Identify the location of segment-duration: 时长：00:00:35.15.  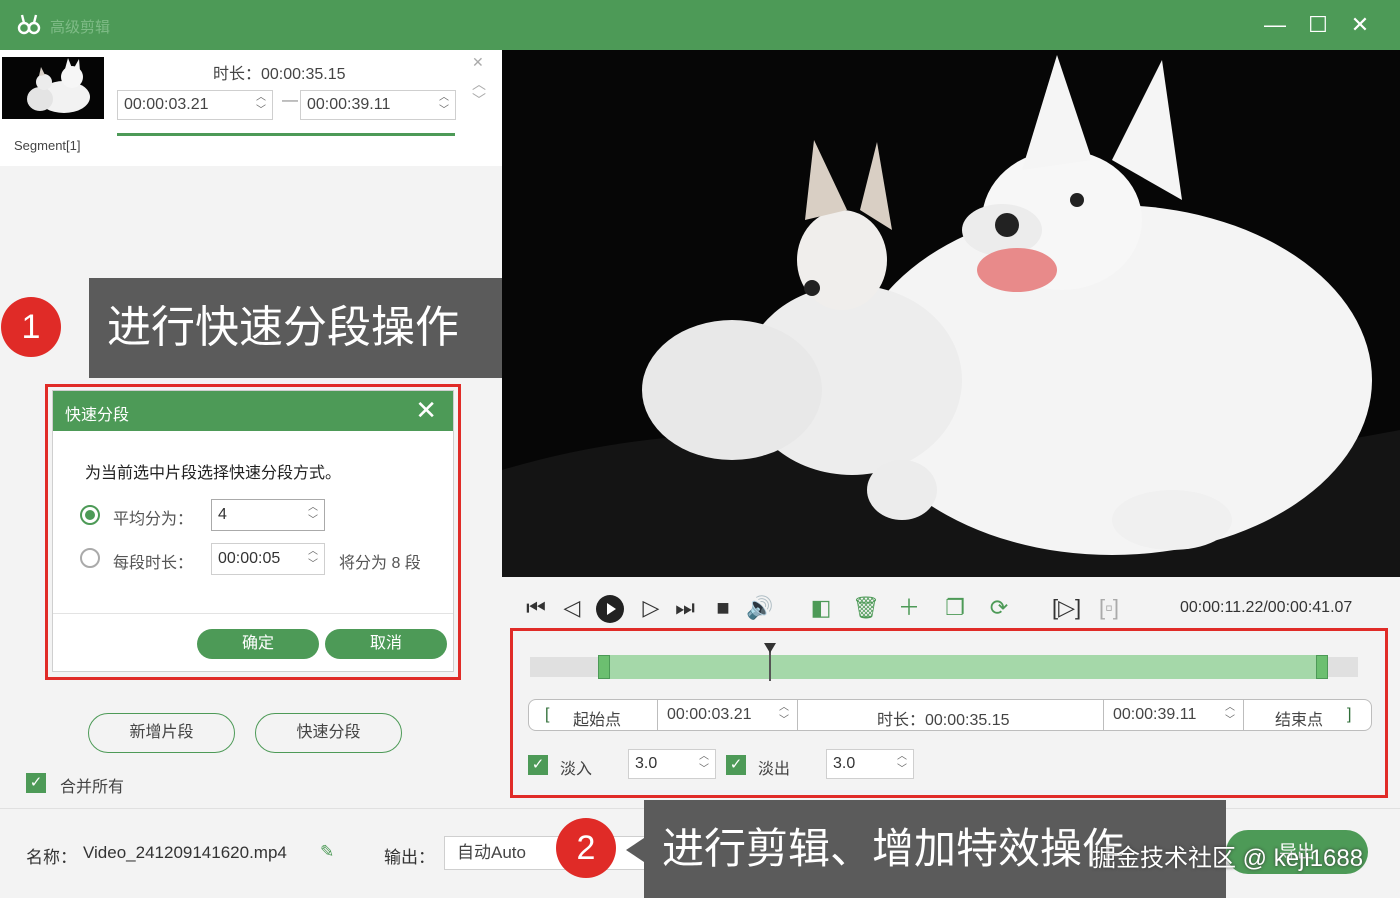
(279, 74).